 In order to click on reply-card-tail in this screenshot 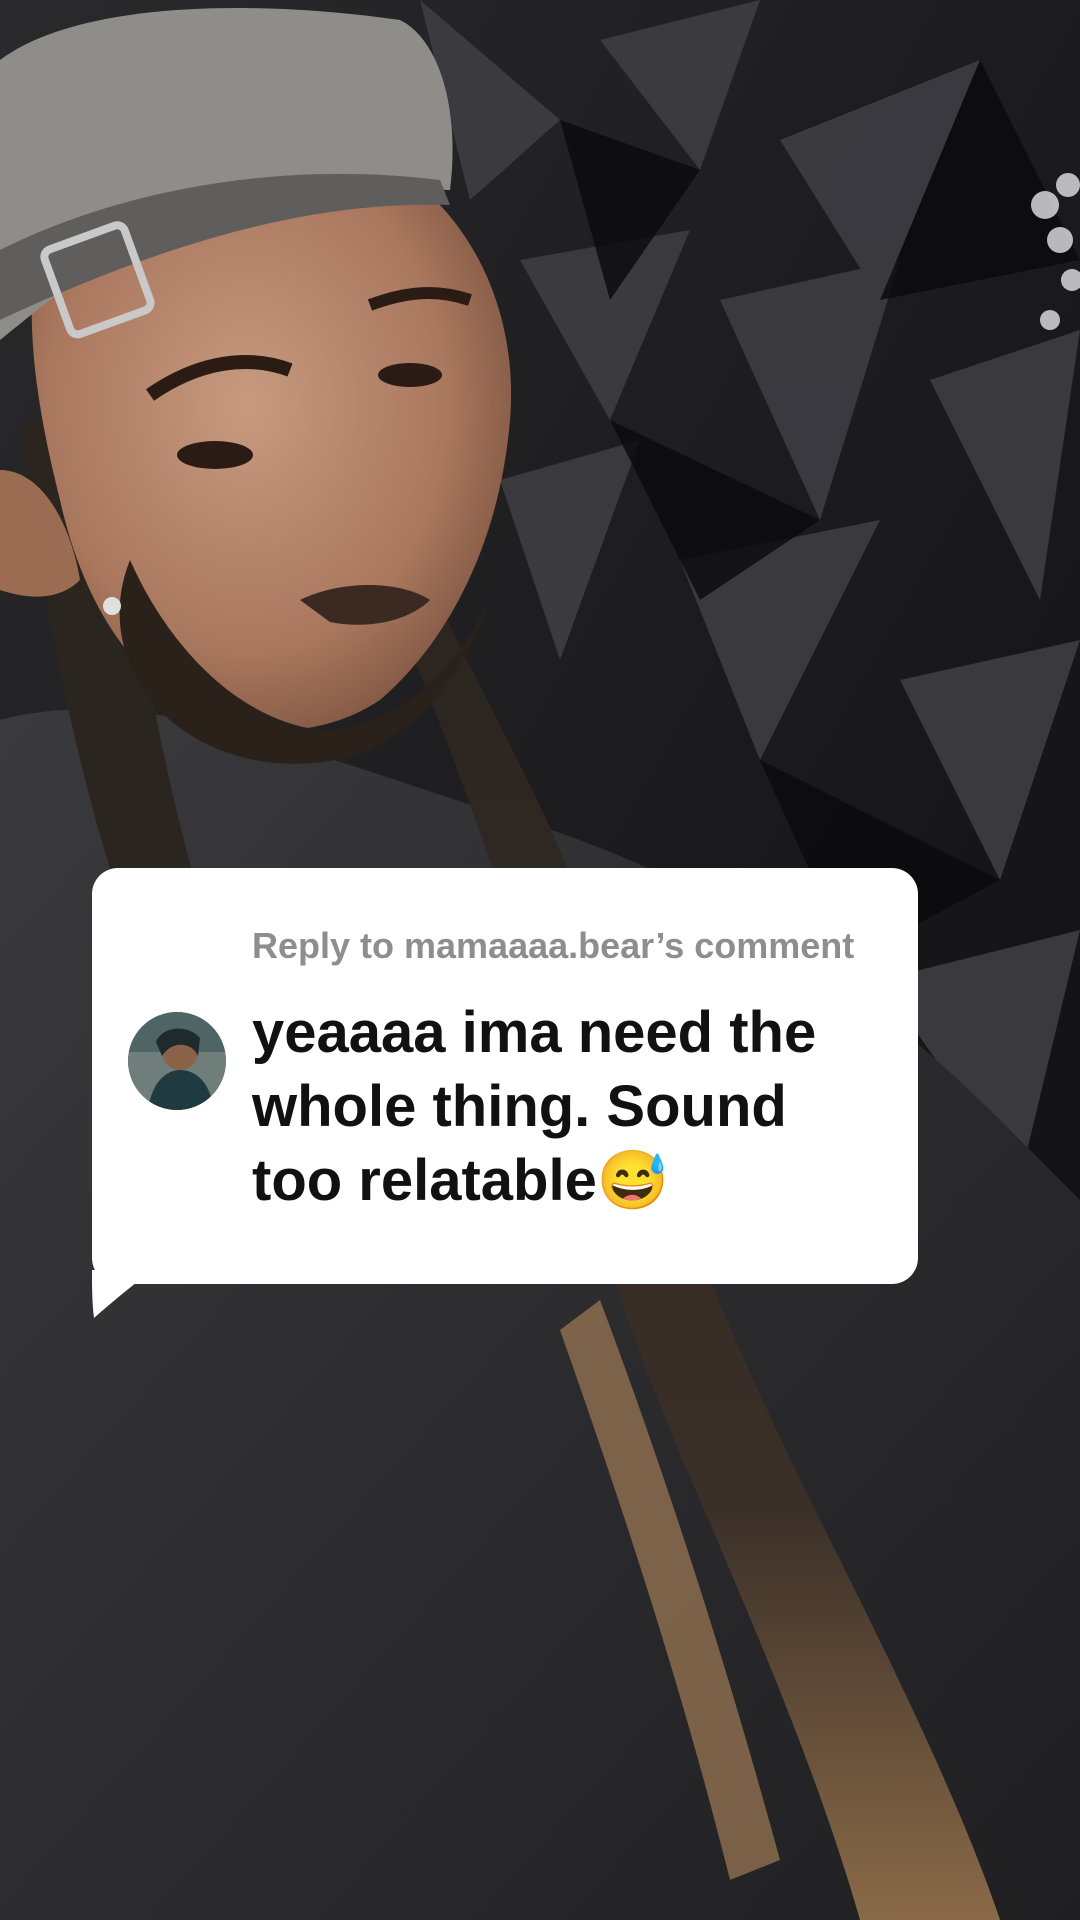, I will do `click(122, 1294)`.